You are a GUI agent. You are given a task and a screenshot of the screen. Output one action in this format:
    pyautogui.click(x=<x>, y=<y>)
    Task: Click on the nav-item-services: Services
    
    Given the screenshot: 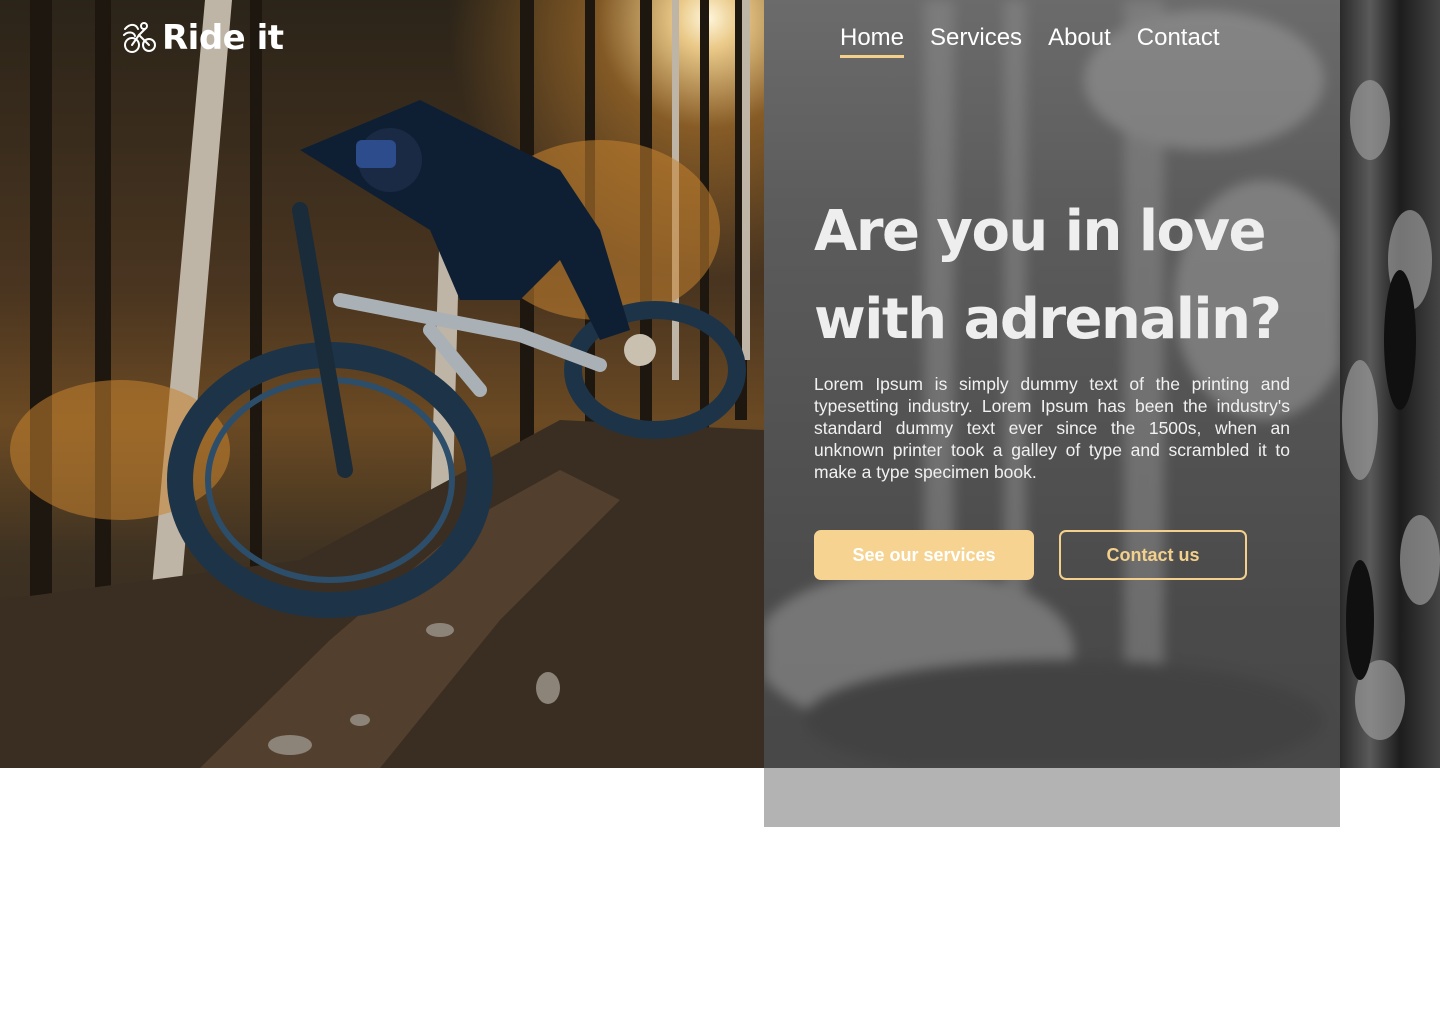 What is the action you would take?
    pyautogui.click(x=976, y=41)
    